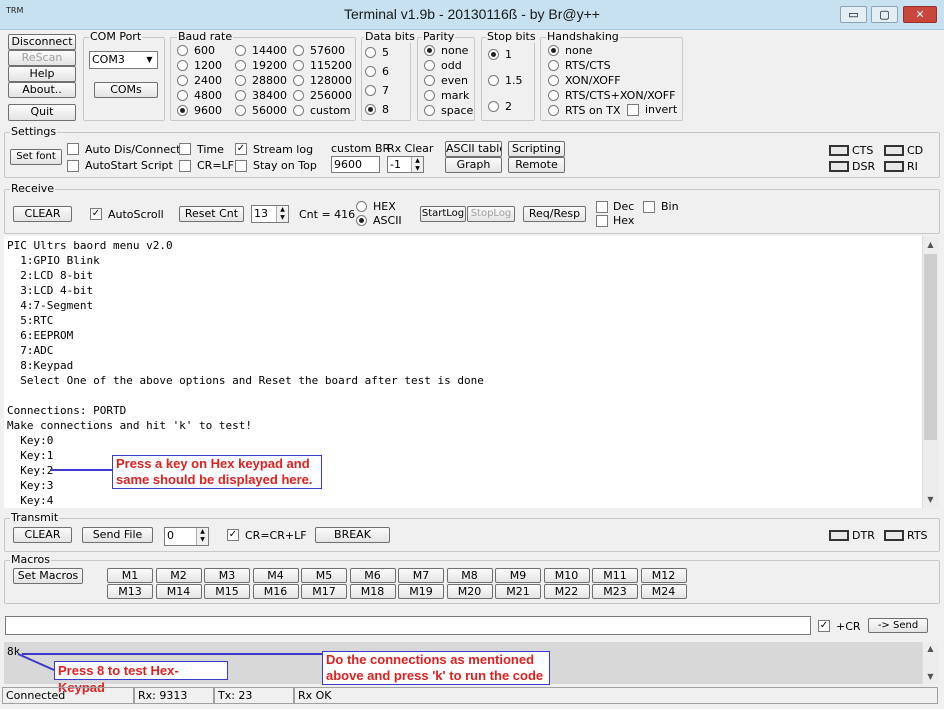 This screenshot has width=944, height=709. Describe the element at coordinates (518, 591) in the screenshot. I see `macro-button-m21: M21` at that location.